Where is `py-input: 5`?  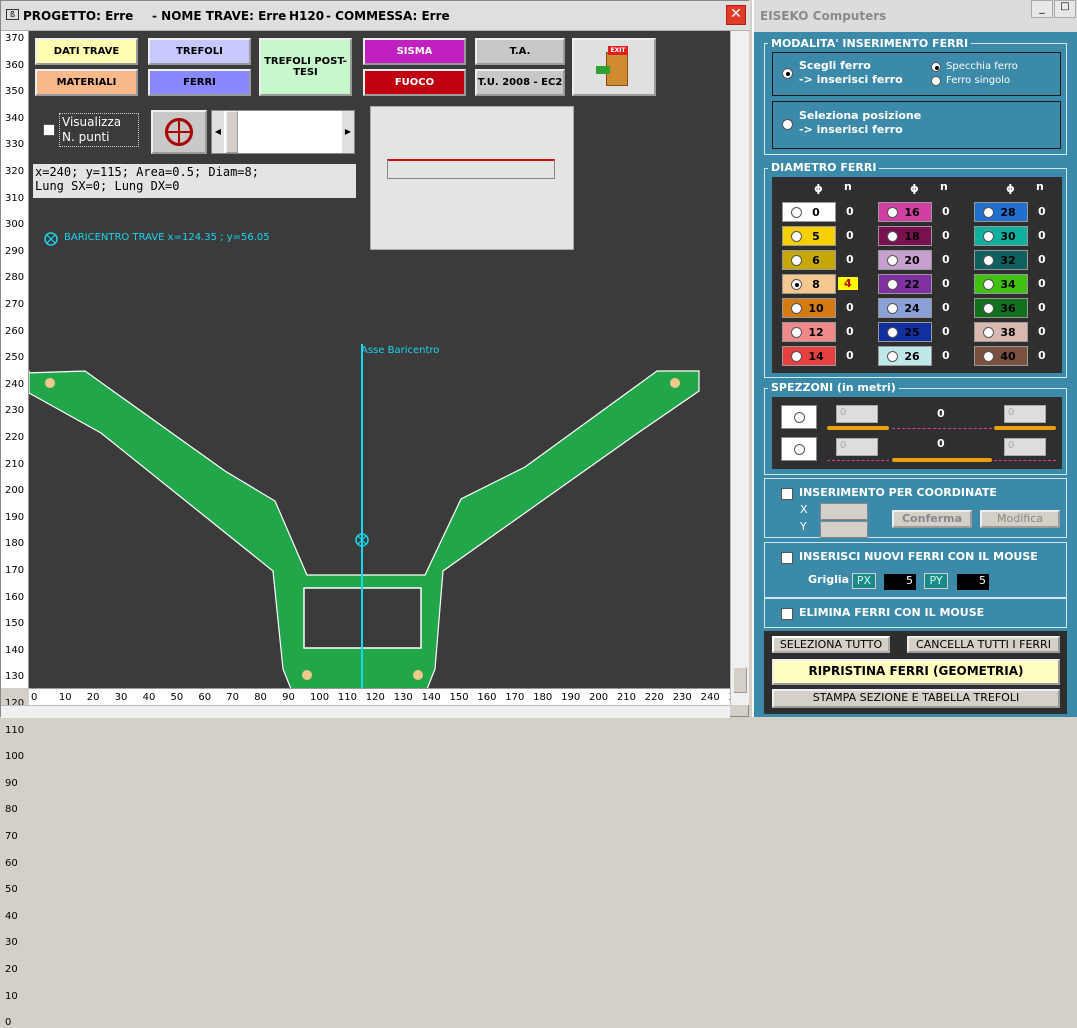
py-input: 5 is located at coordinates (973, 582).